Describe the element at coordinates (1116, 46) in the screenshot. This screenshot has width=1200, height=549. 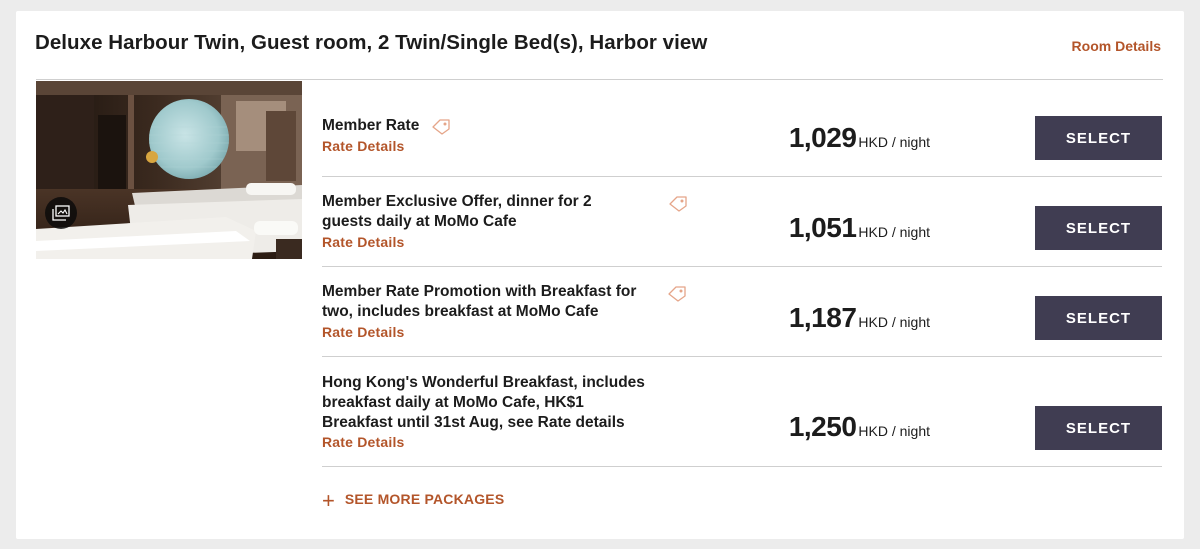
I see `room-details-link: Room Details` at that location.